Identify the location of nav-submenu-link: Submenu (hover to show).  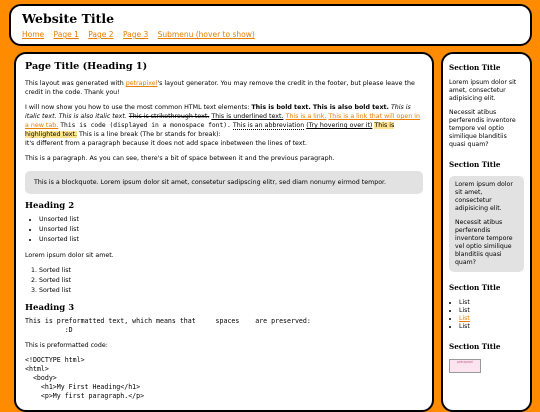
(206, 34).